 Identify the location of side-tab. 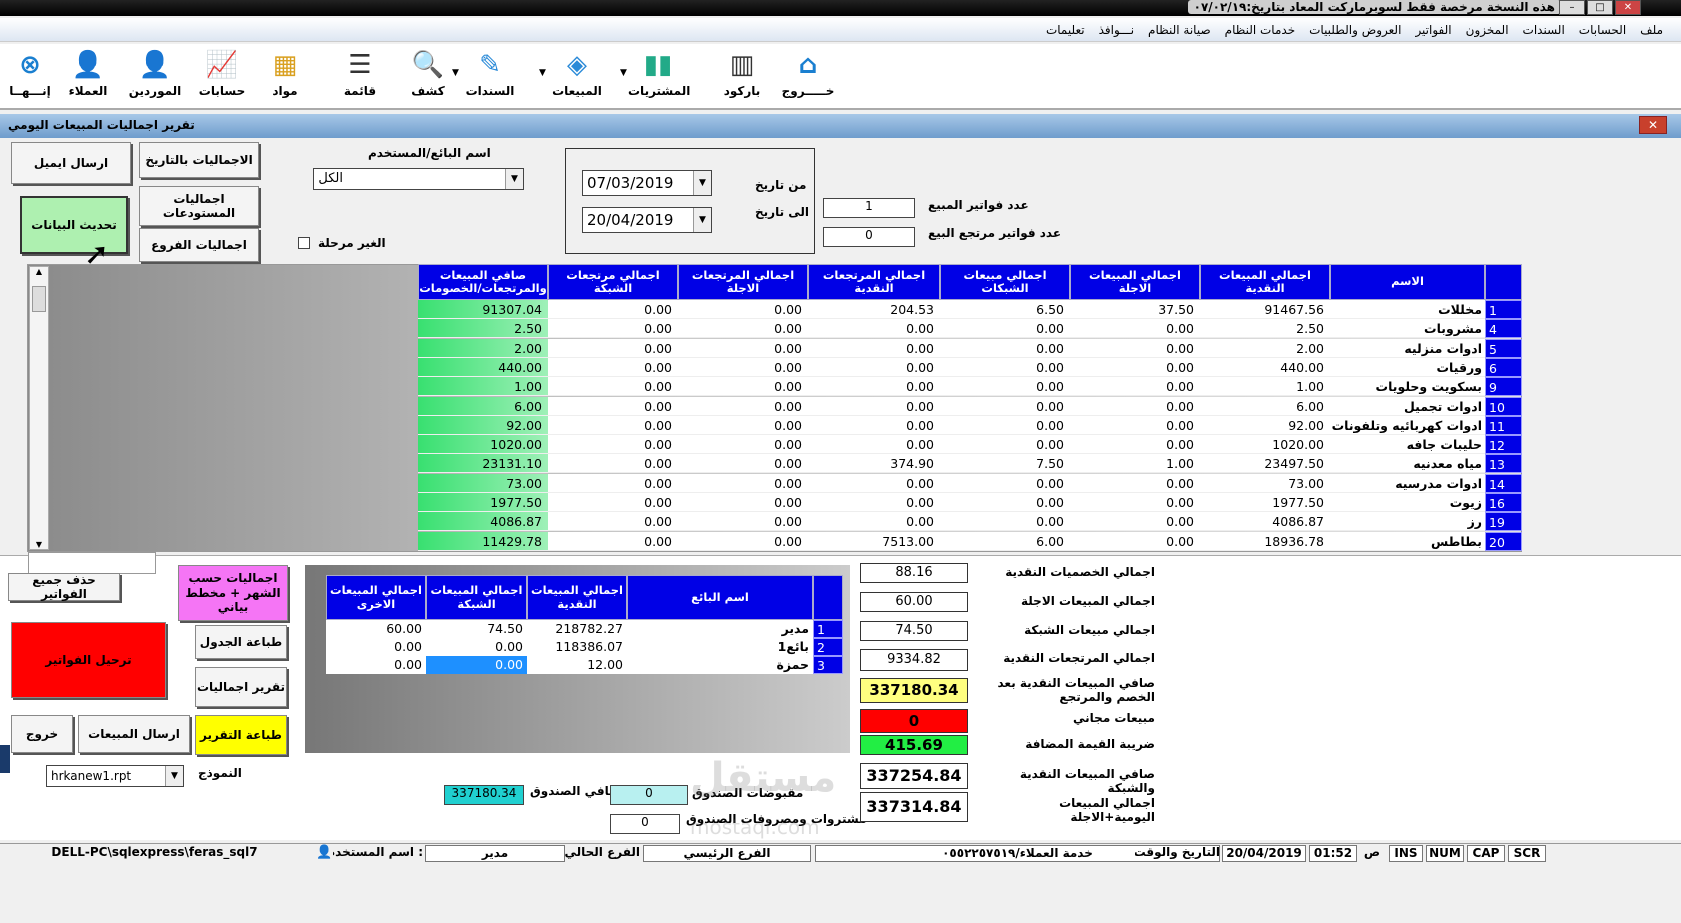
(5, 759).